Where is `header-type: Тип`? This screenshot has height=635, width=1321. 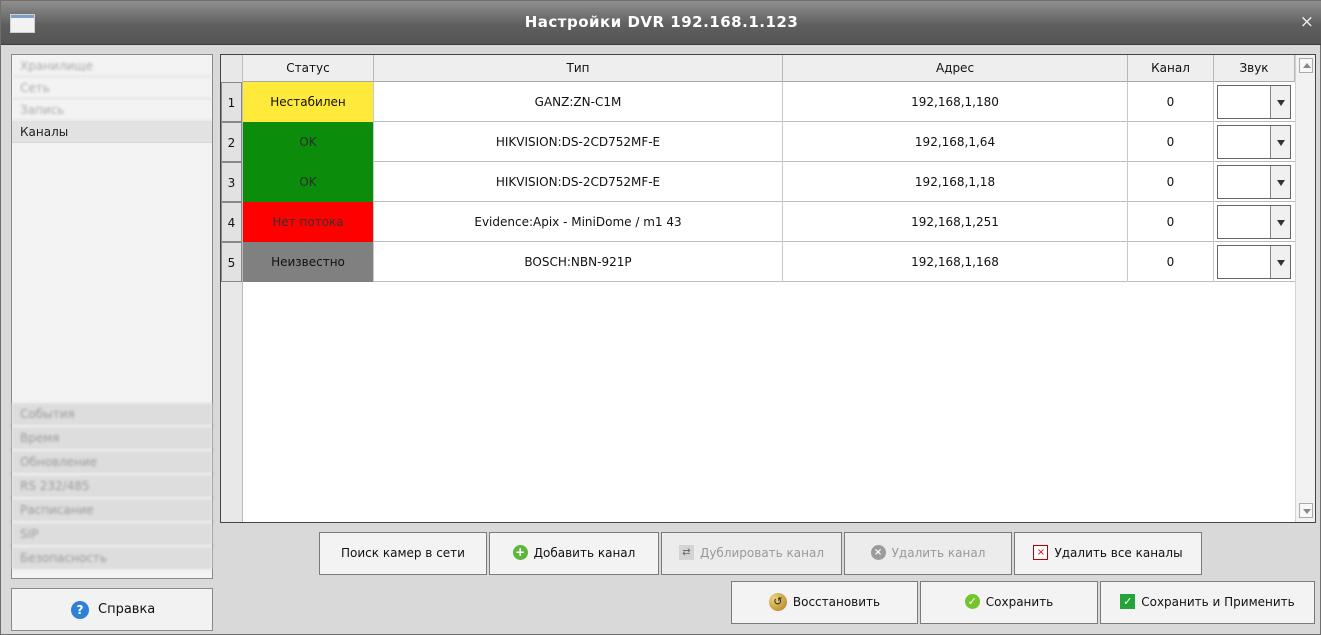
header-type: Тип is located at coordinates (578, 68).